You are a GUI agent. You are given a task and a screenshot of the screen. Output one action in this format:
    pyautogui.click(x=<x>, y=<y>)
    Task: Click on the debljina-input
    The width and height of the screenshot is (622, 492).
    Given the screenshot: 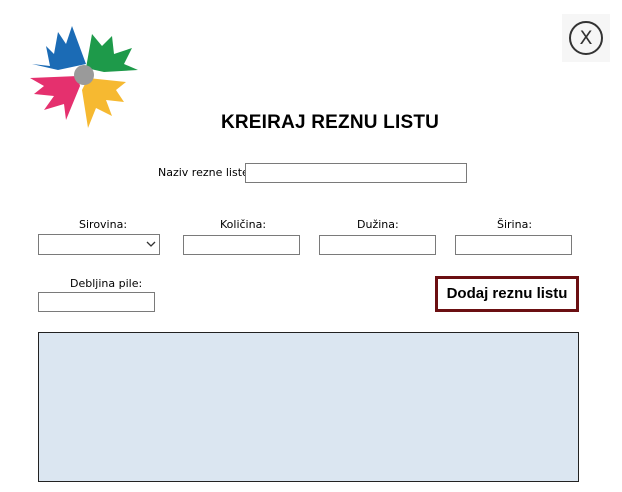 What is the action you would take?
    pyautogui.click(x=96, y=302)
    